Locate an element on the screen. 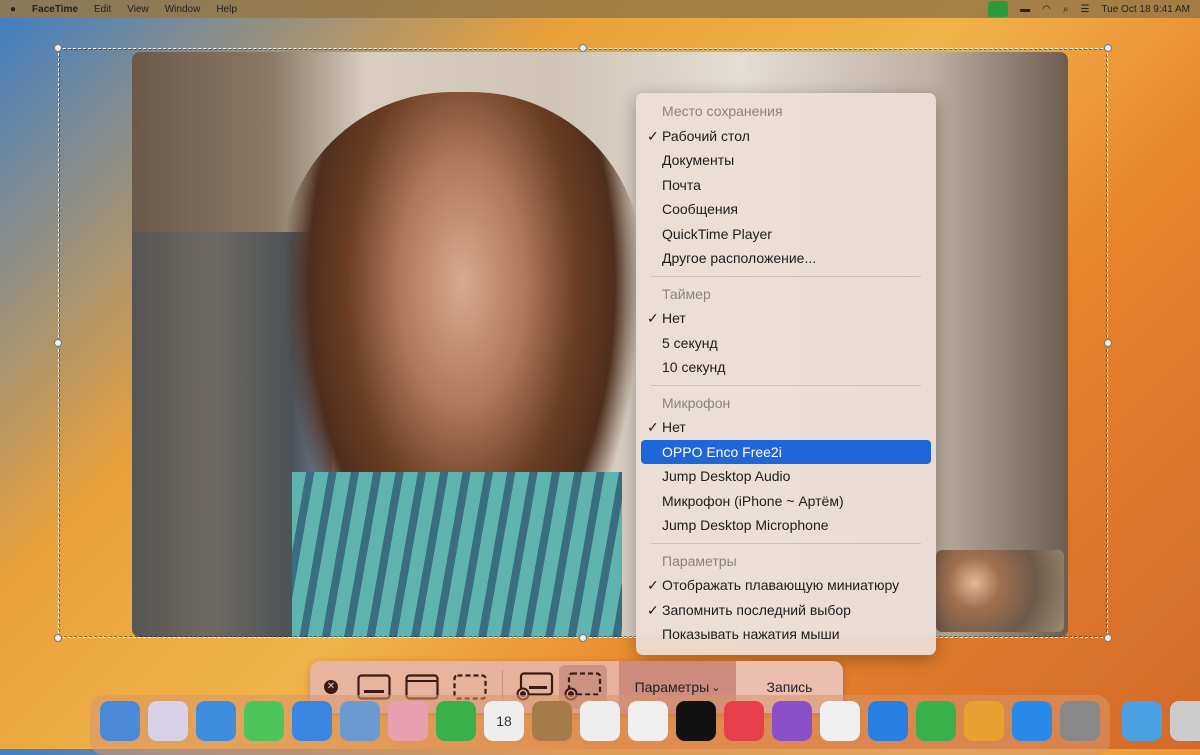  menu-item: ✓ Запомнить последний выбор is located at coordinates (786, 610).